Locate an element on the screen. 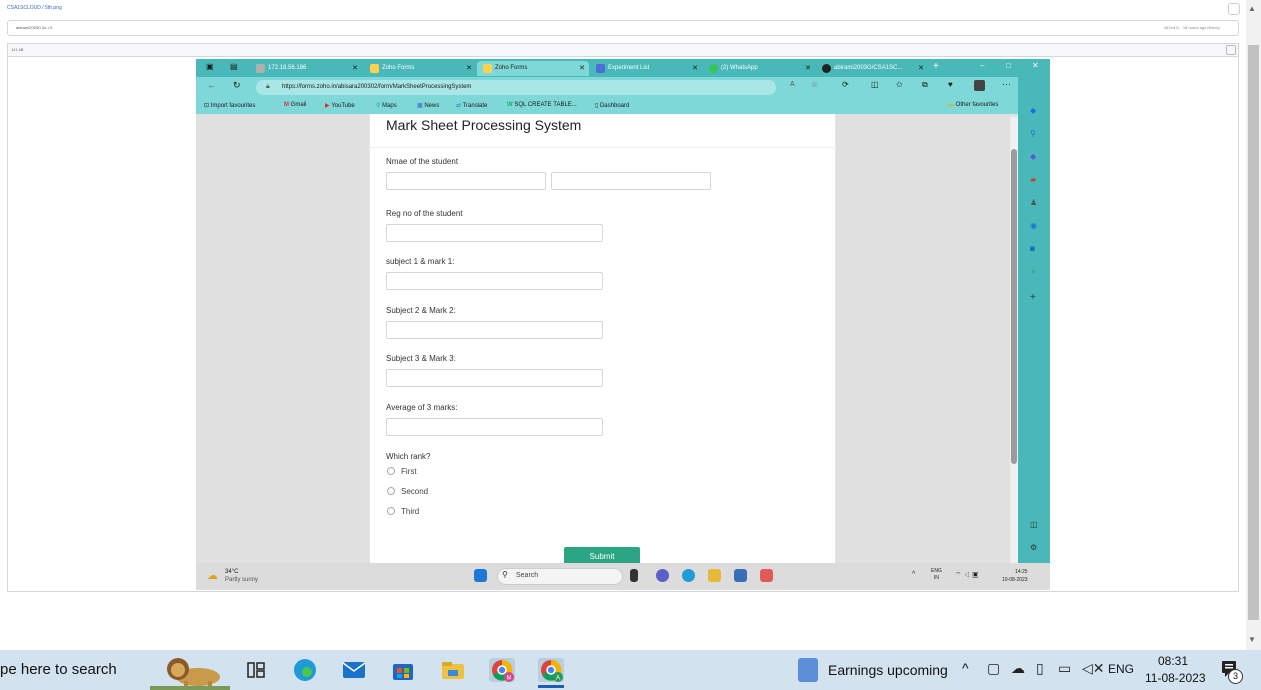 The width and height of the screenshot is (1261, 690). scroll-down-icon: ▼ is located at coordinates (1252, 639).